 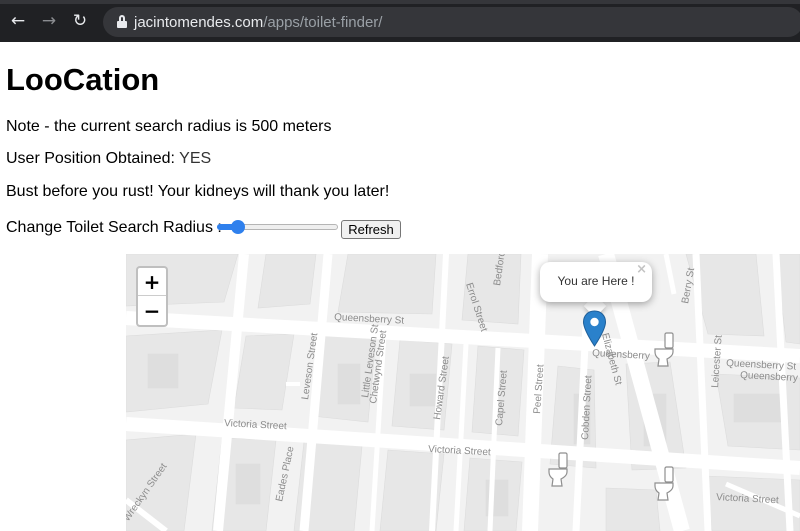 I want to click on radius-slider, so click(x=277, y=227).